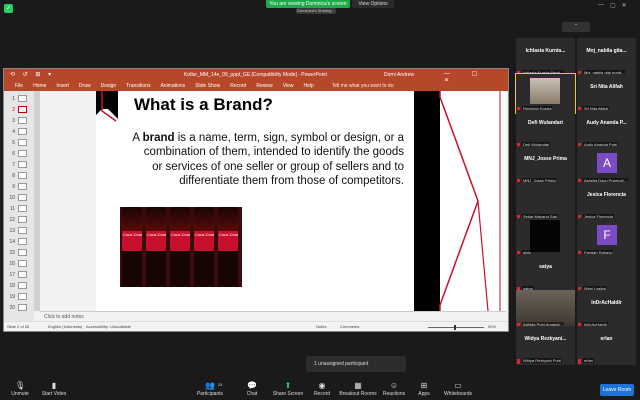 The width and height of the screenshot is (640, 400). Describe the element at coordinates (545, 123) in the screenshot. I see `participant-display-name: Defi Wulandari` at that location.